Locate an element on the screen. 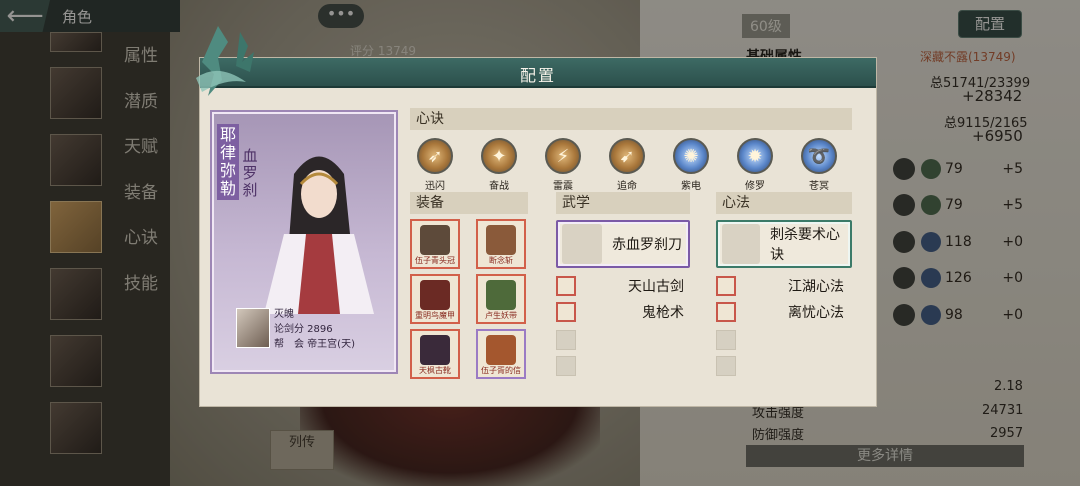 Image resolution: width=1080 pixels, height=486 pixels. armor-icon is located at coordinates (435, 295).